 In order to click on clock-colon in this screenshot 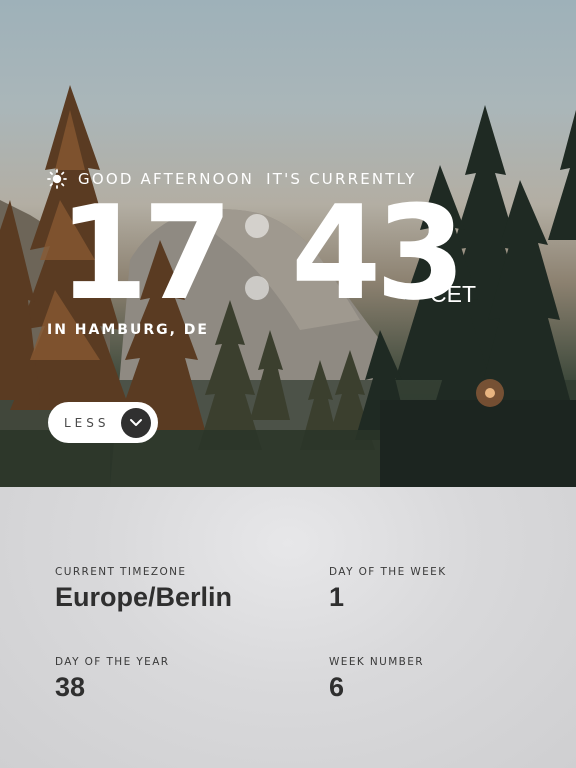, I will do `click(256, 253)`.